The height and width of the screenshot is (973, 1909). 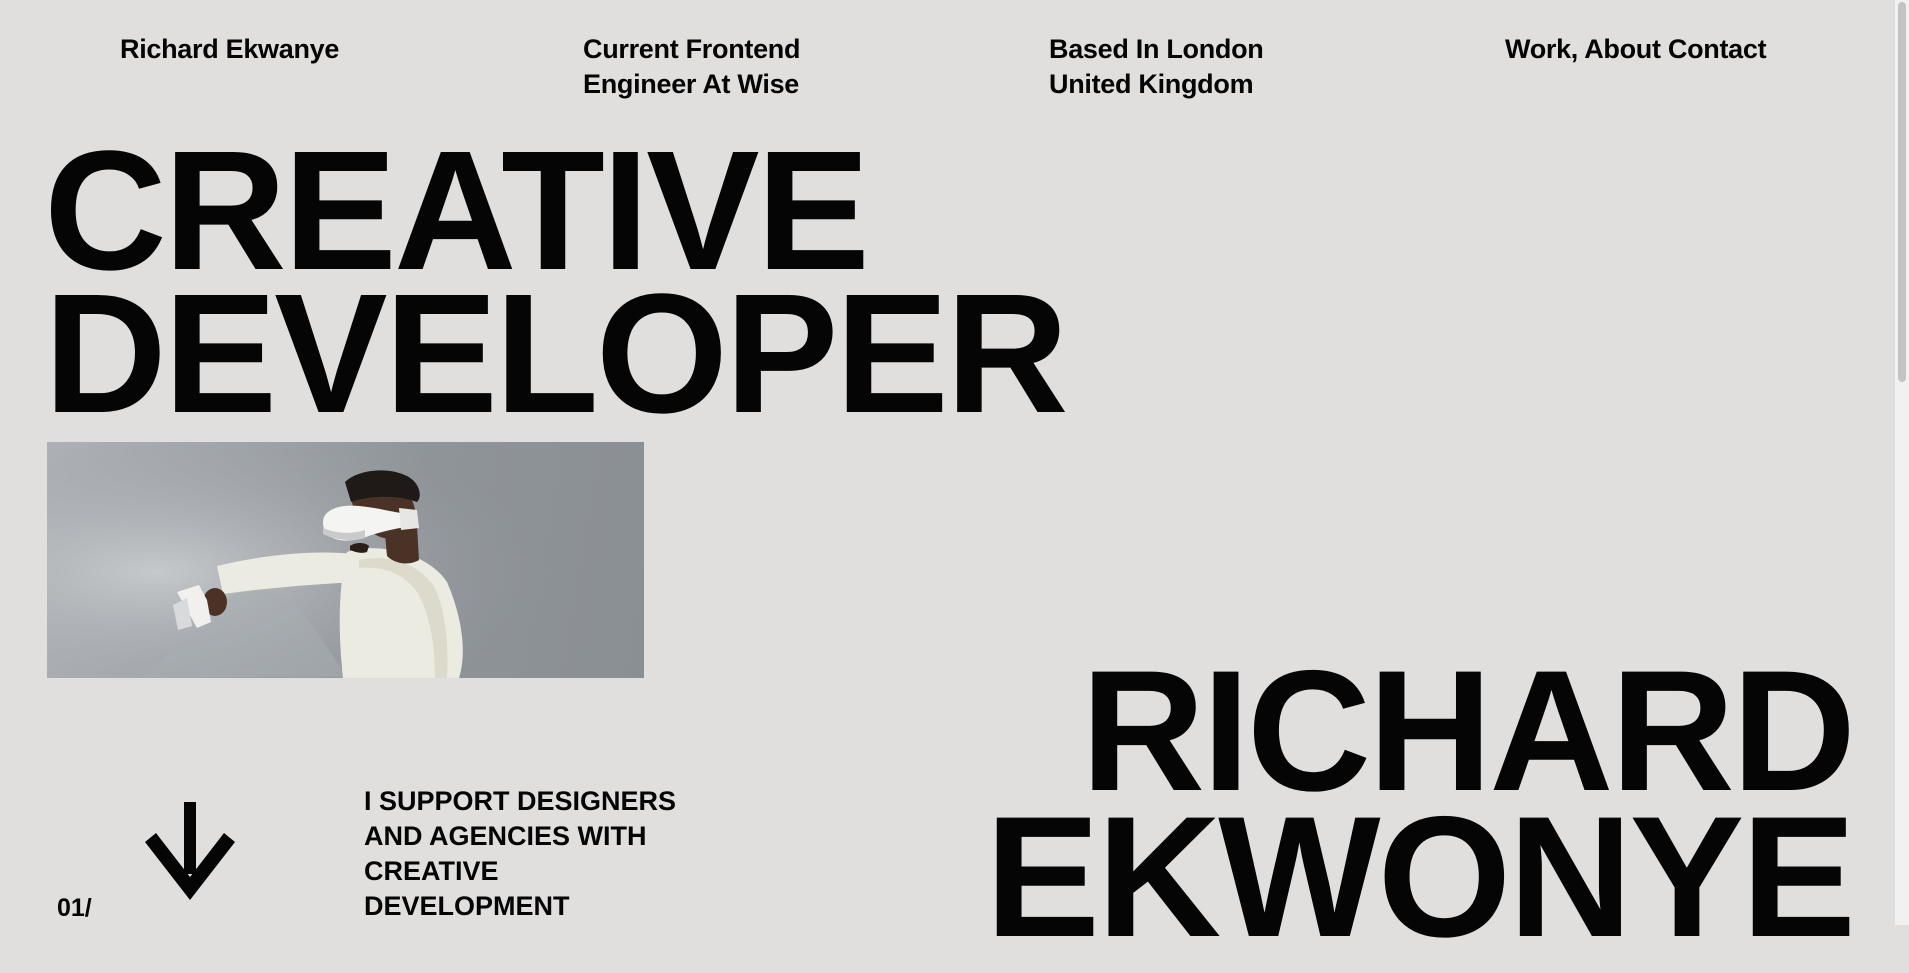 I want to click on nav-link-work: Work,, so click(x=1541, y=49).